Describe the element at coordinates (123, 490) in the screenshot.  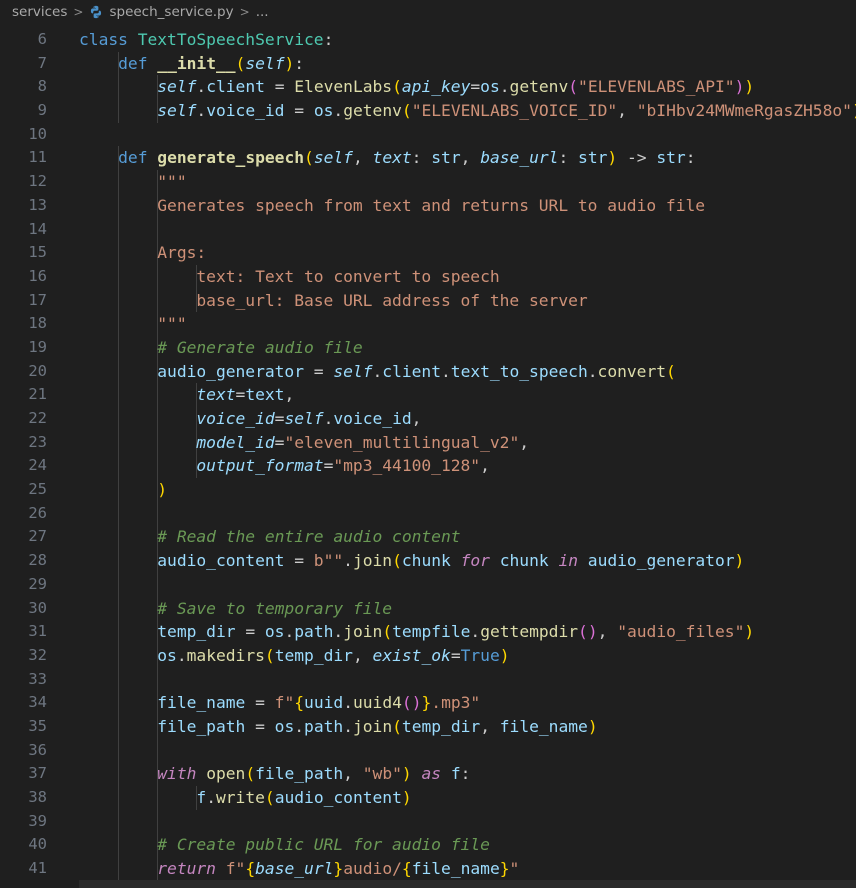
I see `code-text: )` at that location.